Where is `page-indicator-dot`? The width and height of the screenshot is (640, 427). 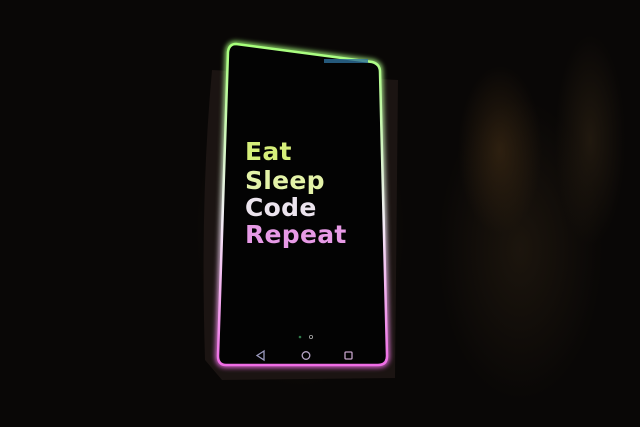
page-indicator-dot is located at coordinates (300, 337).